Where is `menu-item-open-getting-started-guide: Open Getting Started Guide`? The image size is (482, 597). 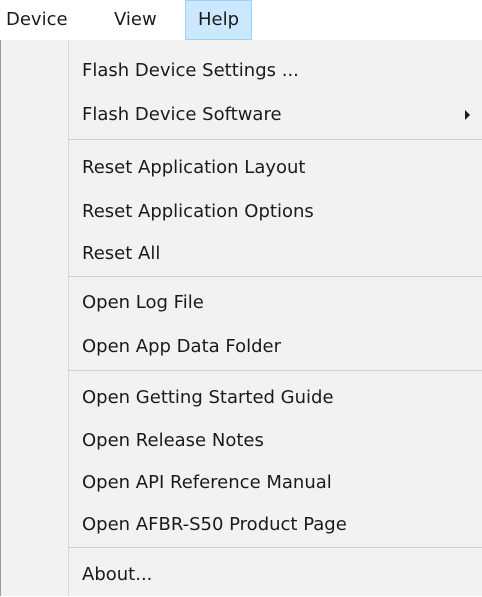
menu-item-open-getting-started-guide: Open Getting Started Guide is located at coordinates (275, 398).